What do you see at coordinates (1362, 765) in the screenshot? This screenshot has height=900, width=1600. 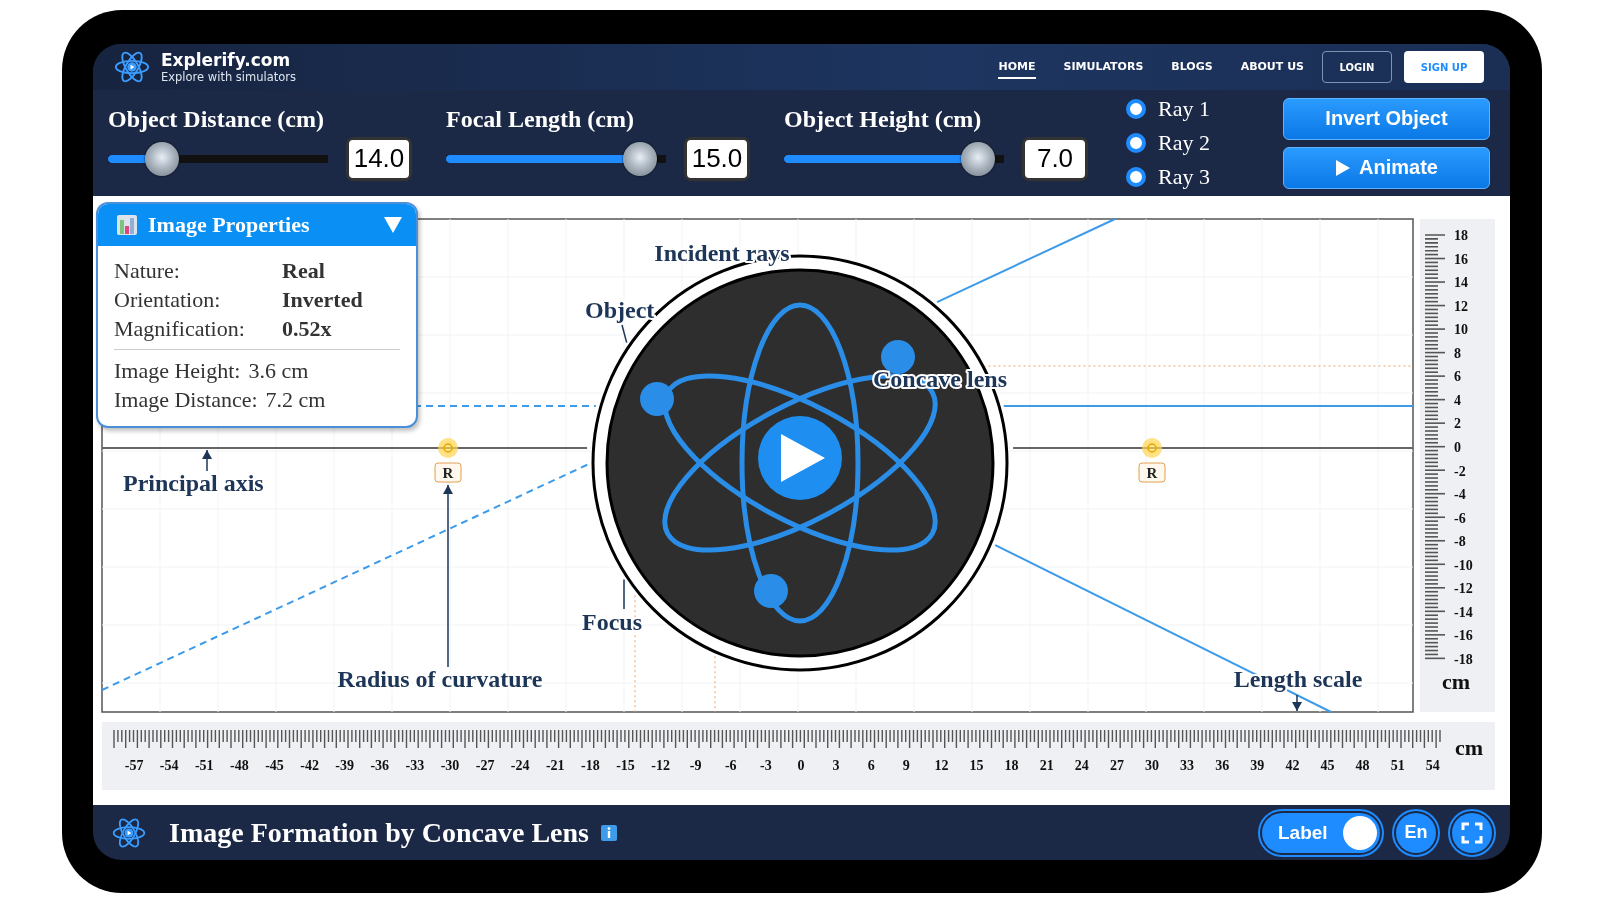 I see `scale-label: 48` at bounding box center [1362, 765].